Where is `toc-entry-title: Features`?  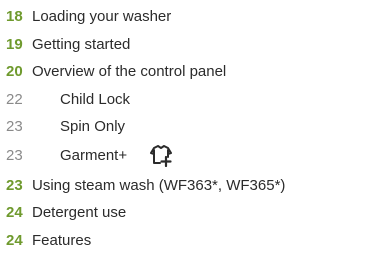
toc-entry-title: Features is located at coordinates (62, 240).